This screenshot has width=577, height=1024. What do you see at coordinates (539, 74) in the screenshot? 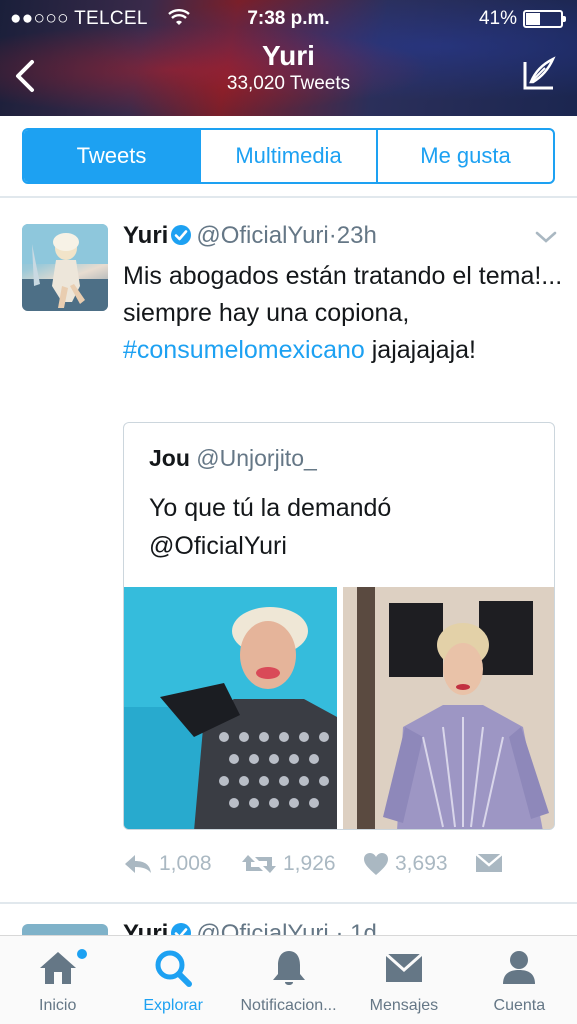
I see `compose-tweet-button` at bounding box center [539, 74].